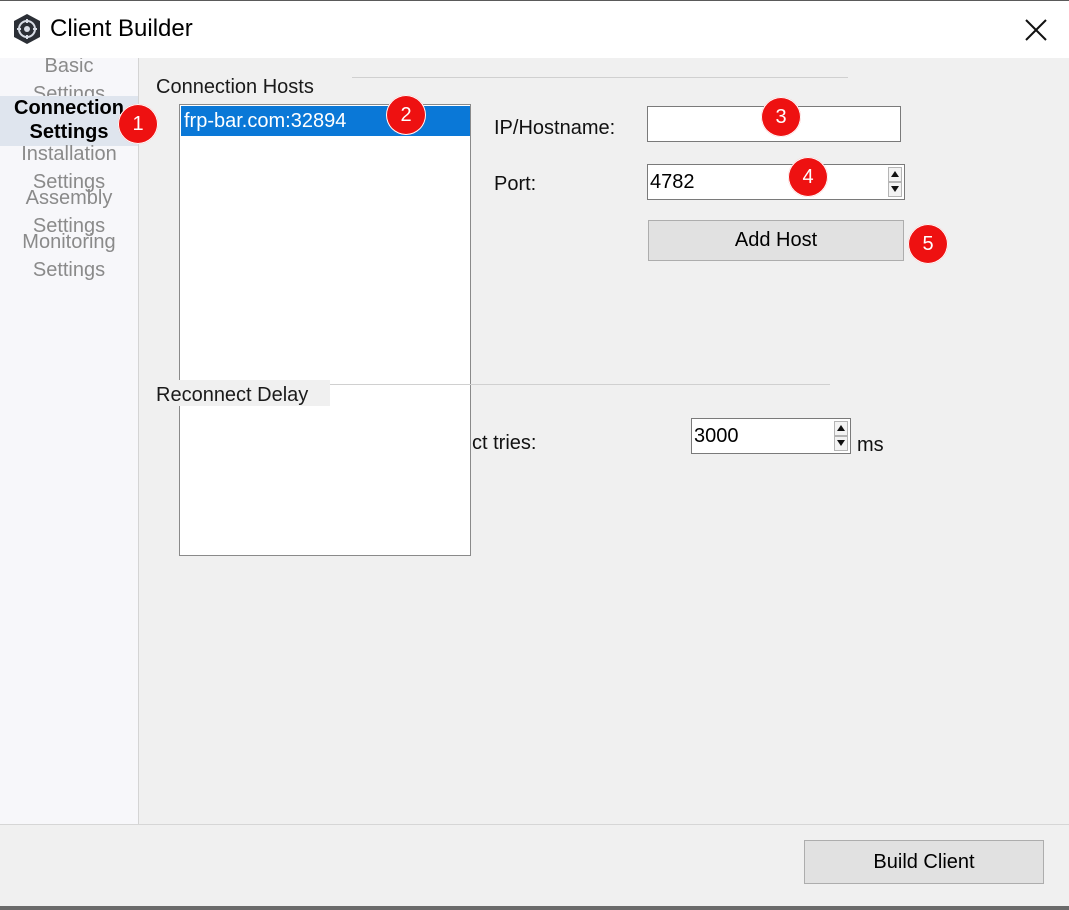 Image resolution: width=1069 pixels, height=910 pixels. Describe the element at coordinates (776, 182) in the screenshot. I see `port-stepper: 4782` at that location.